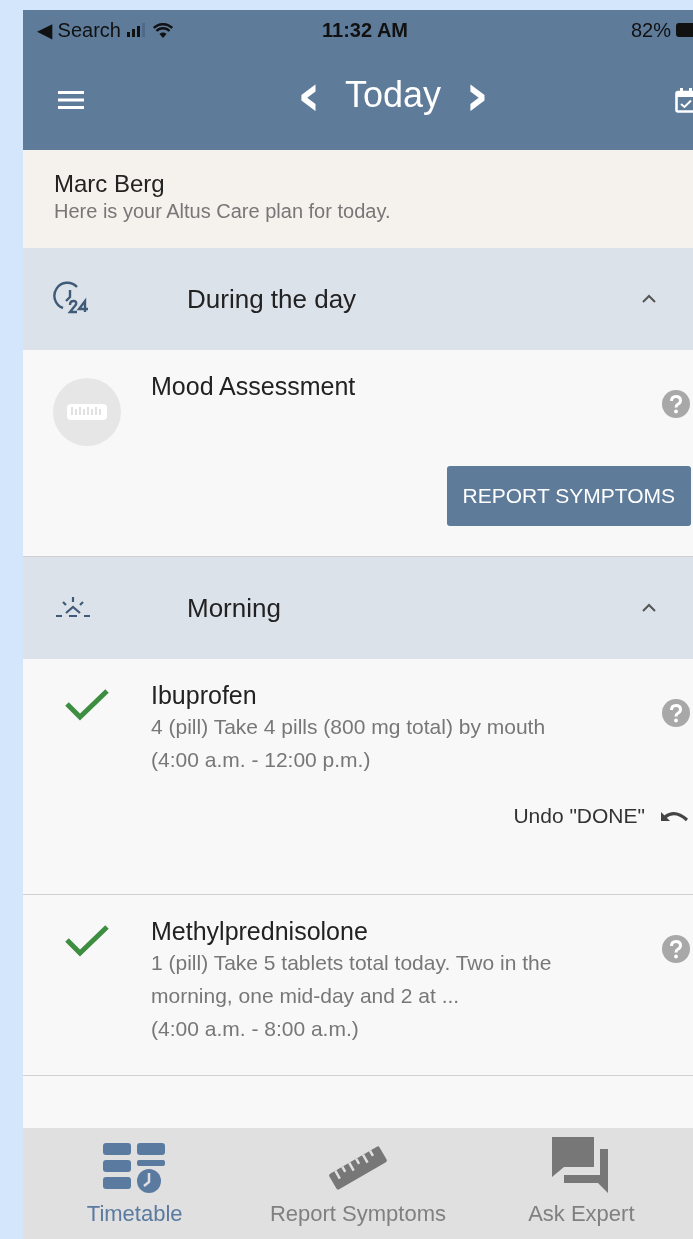  What do you see at coordinates (365, 30) in the screenshot?
I see `status-time: 11:32 AM` at bounding box center [365, 30].